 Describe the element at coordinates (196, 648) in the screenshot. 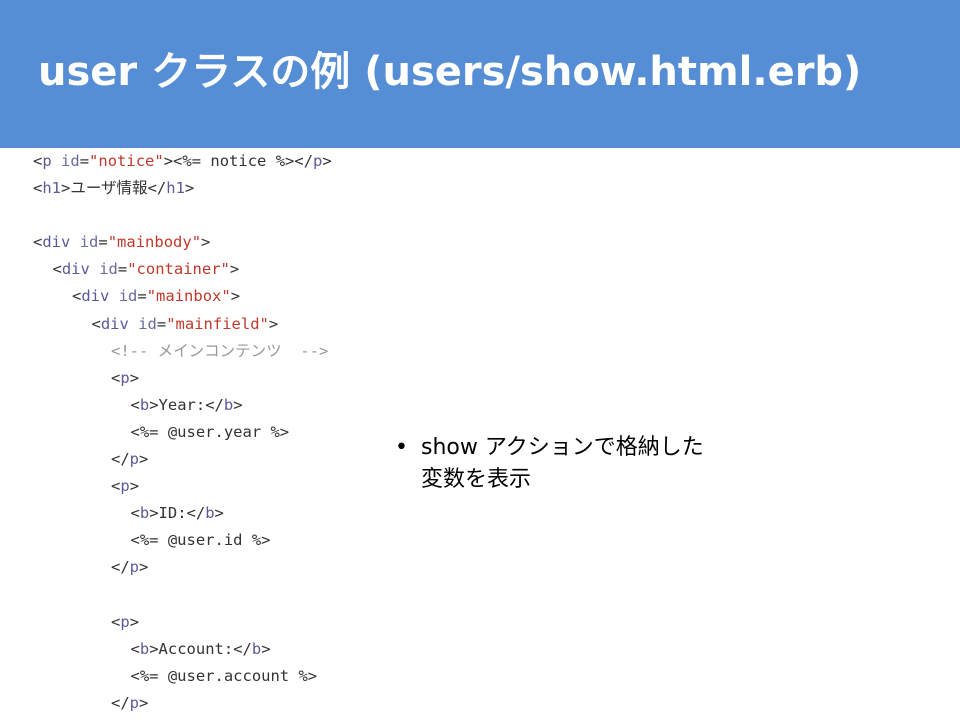

I see `code-token: Account:` at that location.